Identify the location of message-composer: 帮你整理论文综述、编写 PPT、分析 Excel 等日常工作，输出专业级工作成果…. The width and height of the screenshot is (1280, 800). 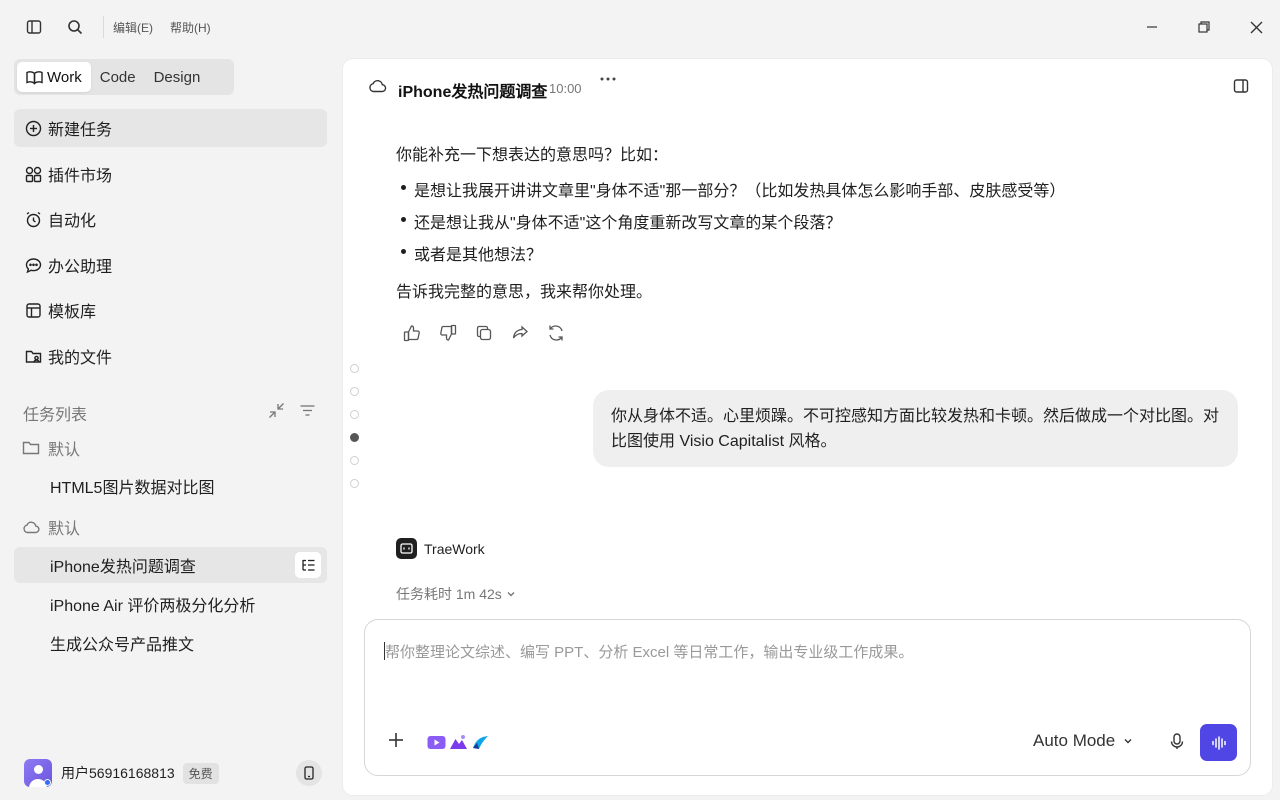
(807, 697).